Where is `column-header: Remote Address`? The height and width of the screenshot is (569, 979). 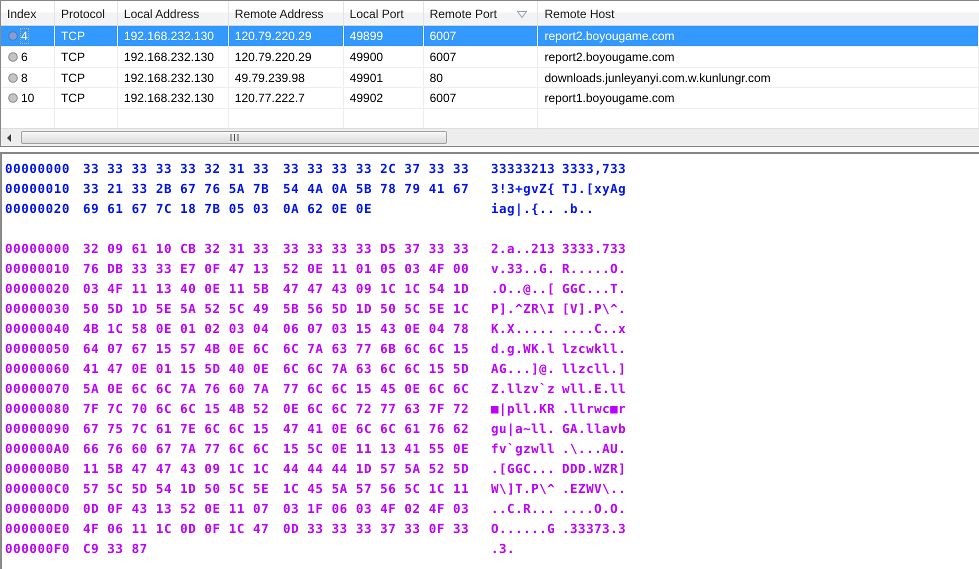 column-header: Remote Address is located at coordinates (286, 13).